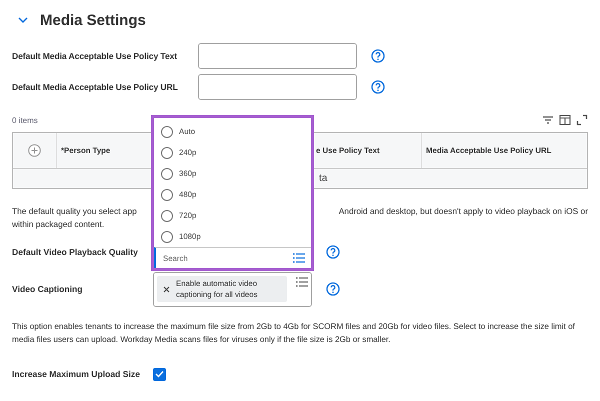 Image resolution: width=600 pixels, height=401 pixels. Describe the element at coordinates (565, 120) in the screenshot. I see `columns-icon` at that location.